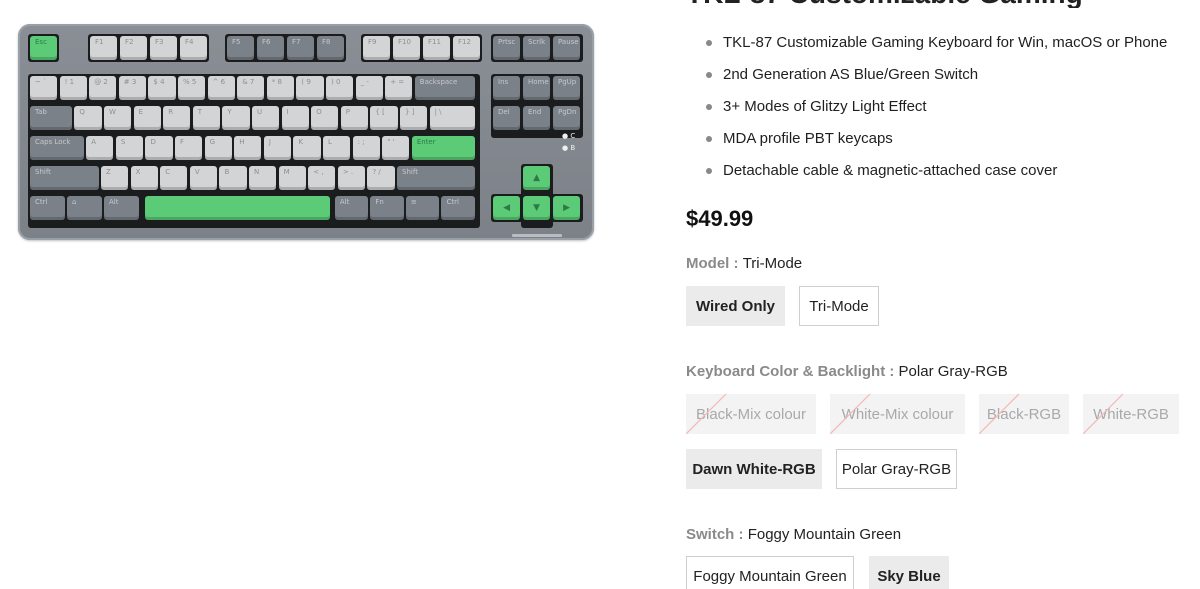  I want to click on indicator-led: ● C, so click(569, 136).